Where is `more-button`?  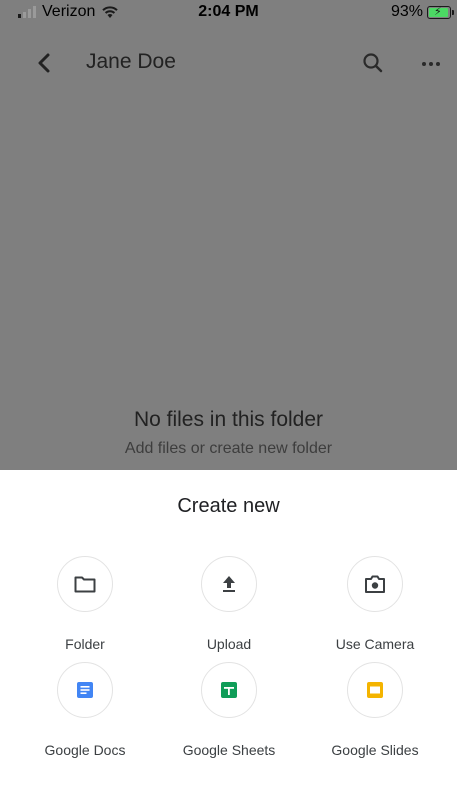 more-button is located at coordinates (431, 63).